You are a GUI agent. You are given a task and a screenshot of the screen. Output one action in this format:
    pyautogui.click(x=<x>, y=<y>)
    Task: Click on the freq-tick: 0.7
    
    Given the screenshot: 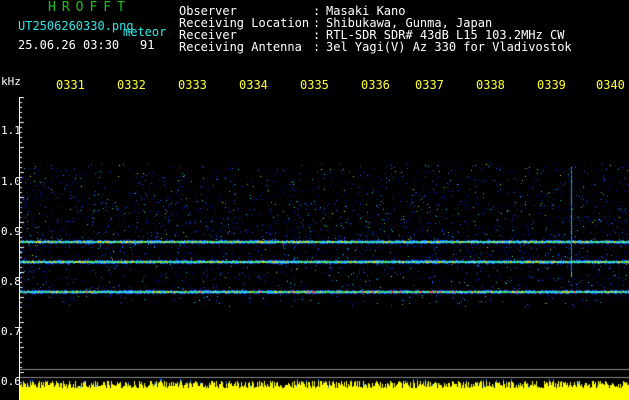 What is the action you would take?
    pyautogui.click(x=11, y=331)
    